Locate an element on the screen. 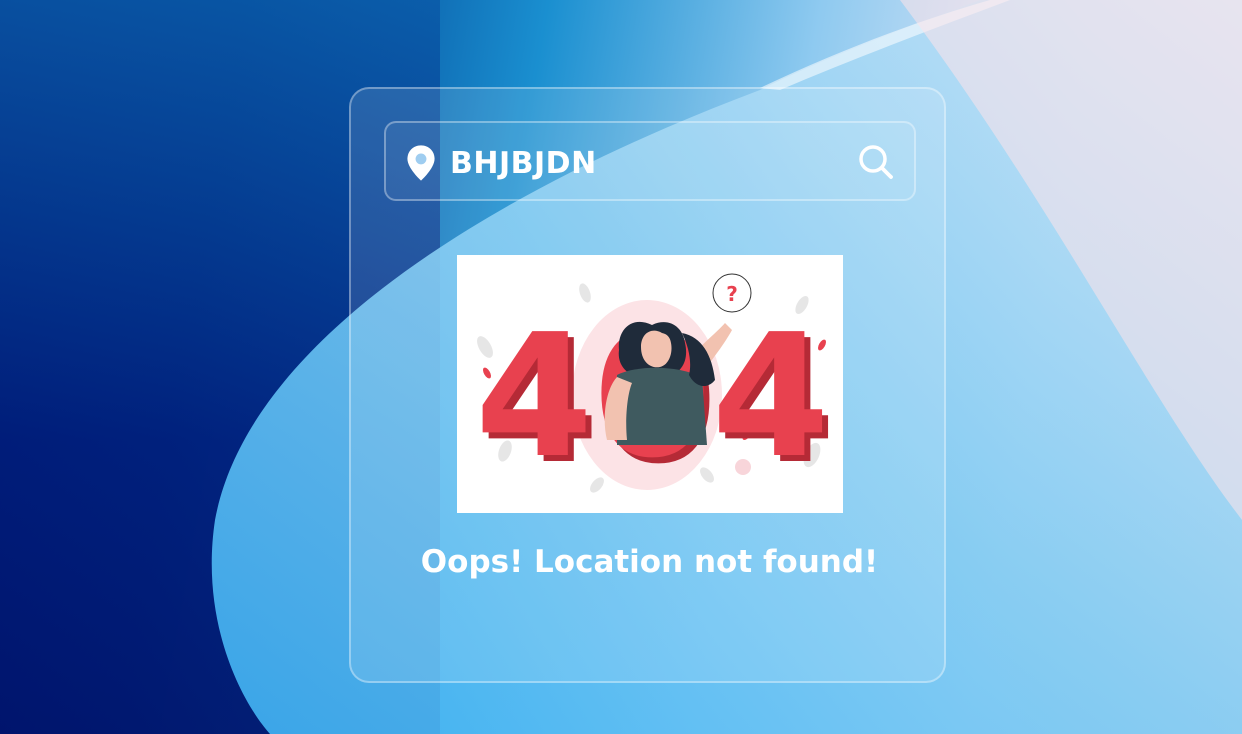 The image size is (1242, 734). not-found-illustration: 404 404 ? is located at coordinates (650, 384).